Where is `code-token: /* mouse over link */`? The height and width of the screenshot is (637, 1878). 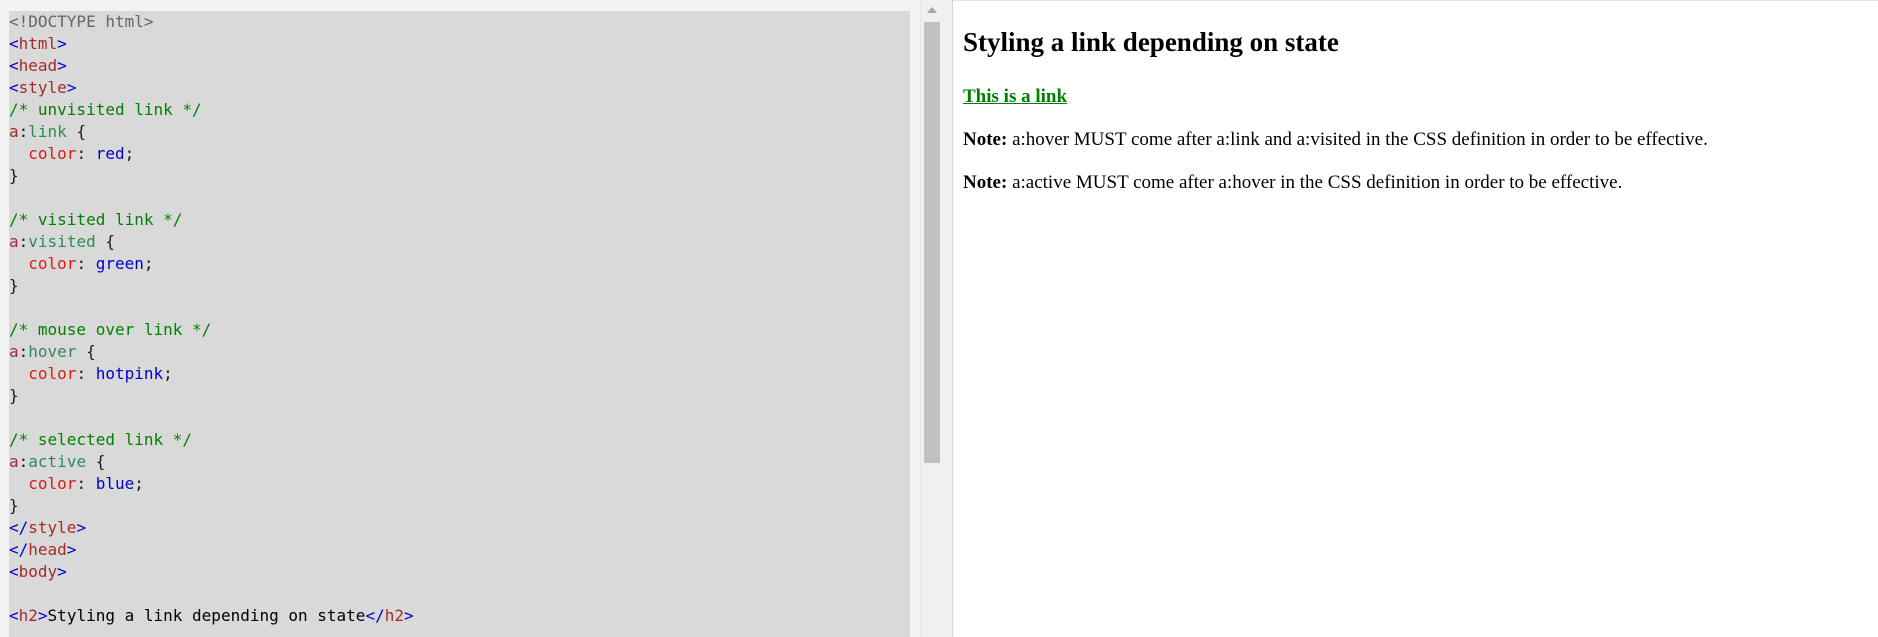
code-token: /* mouse over link */ is located at coordinates (110, 329).